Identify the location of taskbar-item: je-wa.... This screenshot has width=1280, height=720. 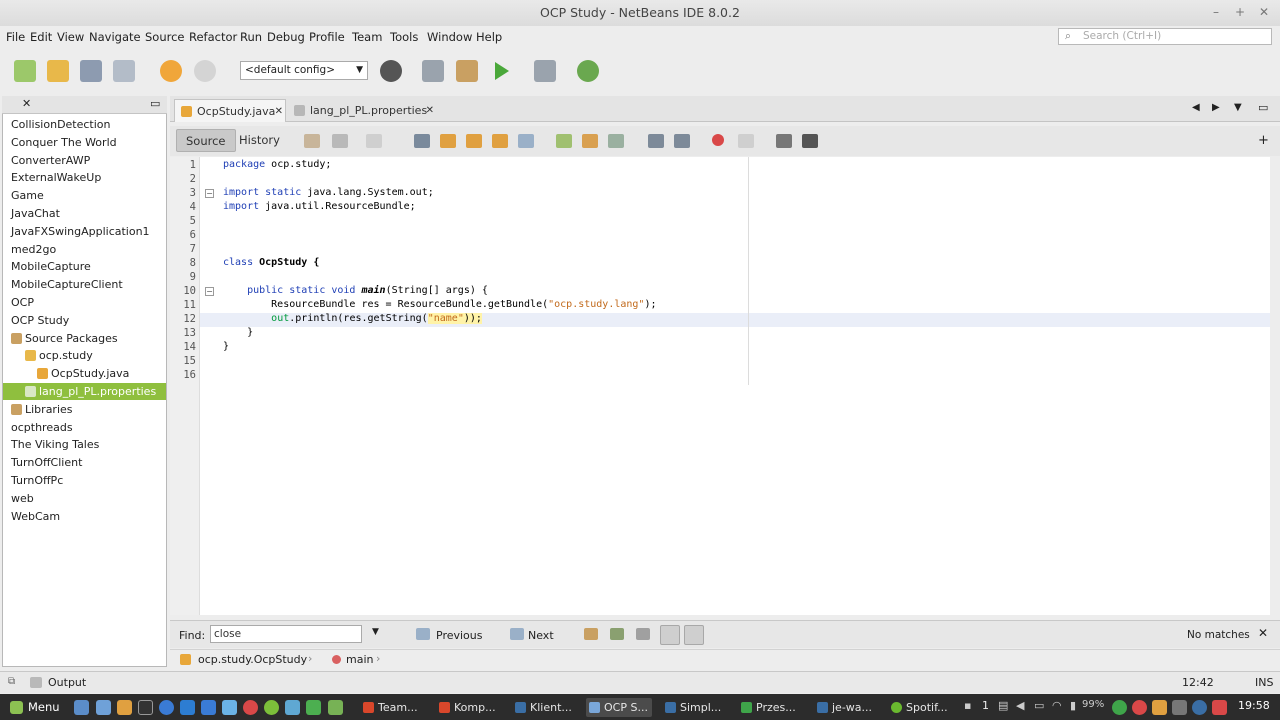
(847, 707).